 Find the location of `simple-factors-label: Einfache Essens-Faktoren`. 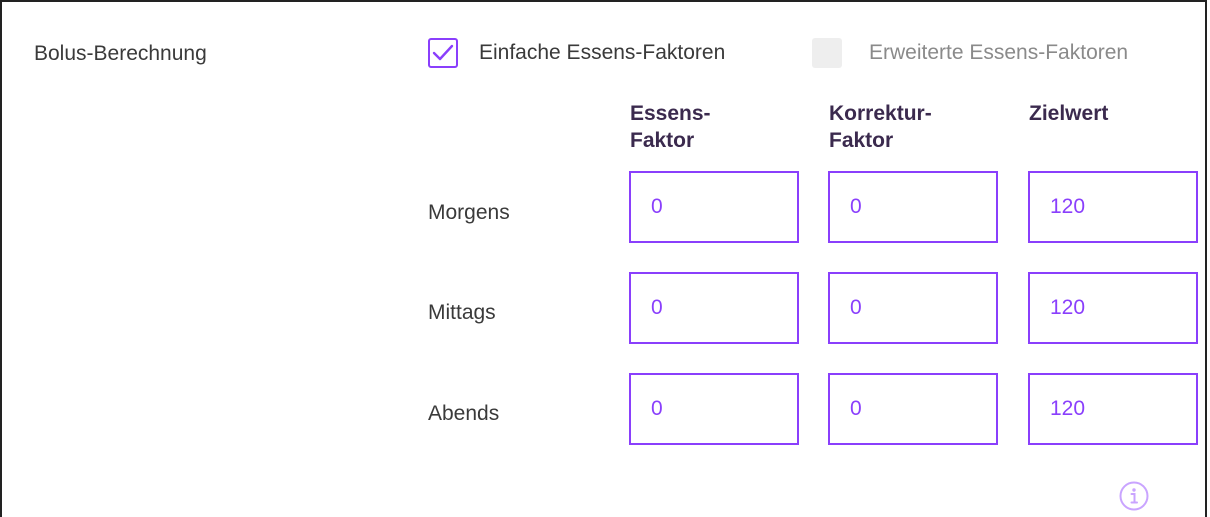

simple-factors-label: Einfache Essens-Faktoren is located at coordinates (602, 52).